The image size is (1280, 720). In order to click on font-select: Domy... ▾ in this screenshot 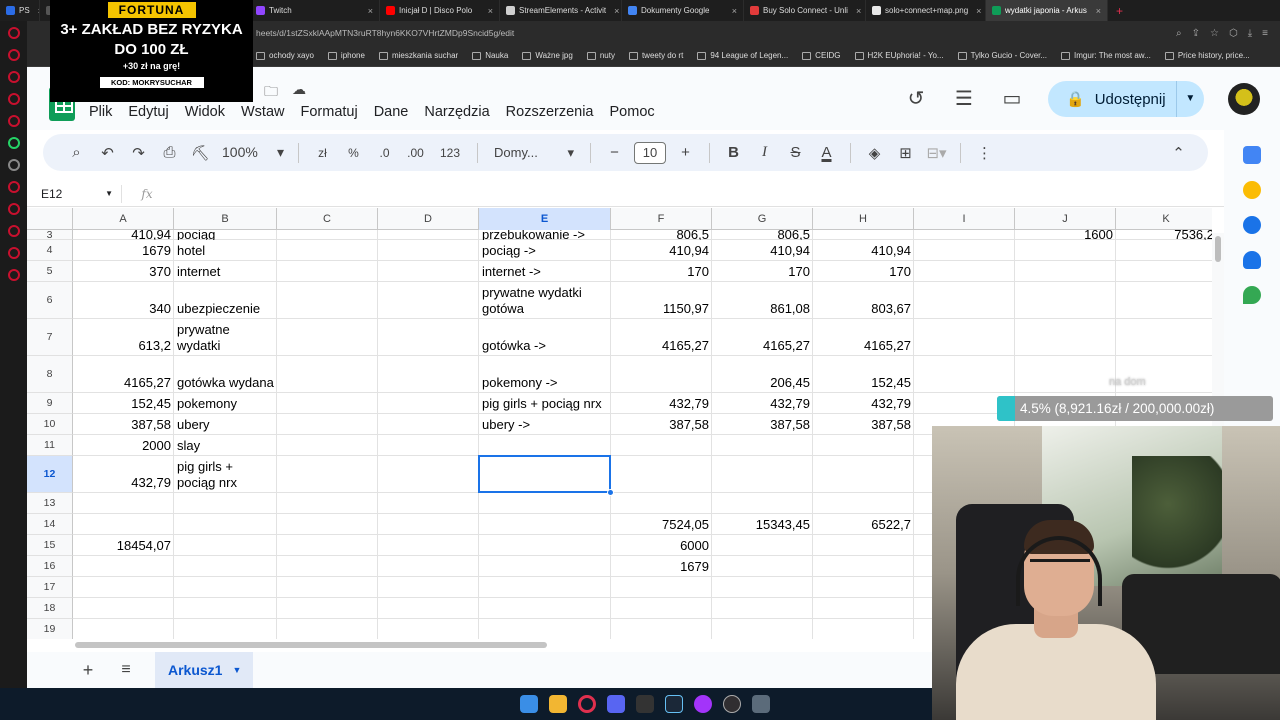, I will do `click(534, 153)`.